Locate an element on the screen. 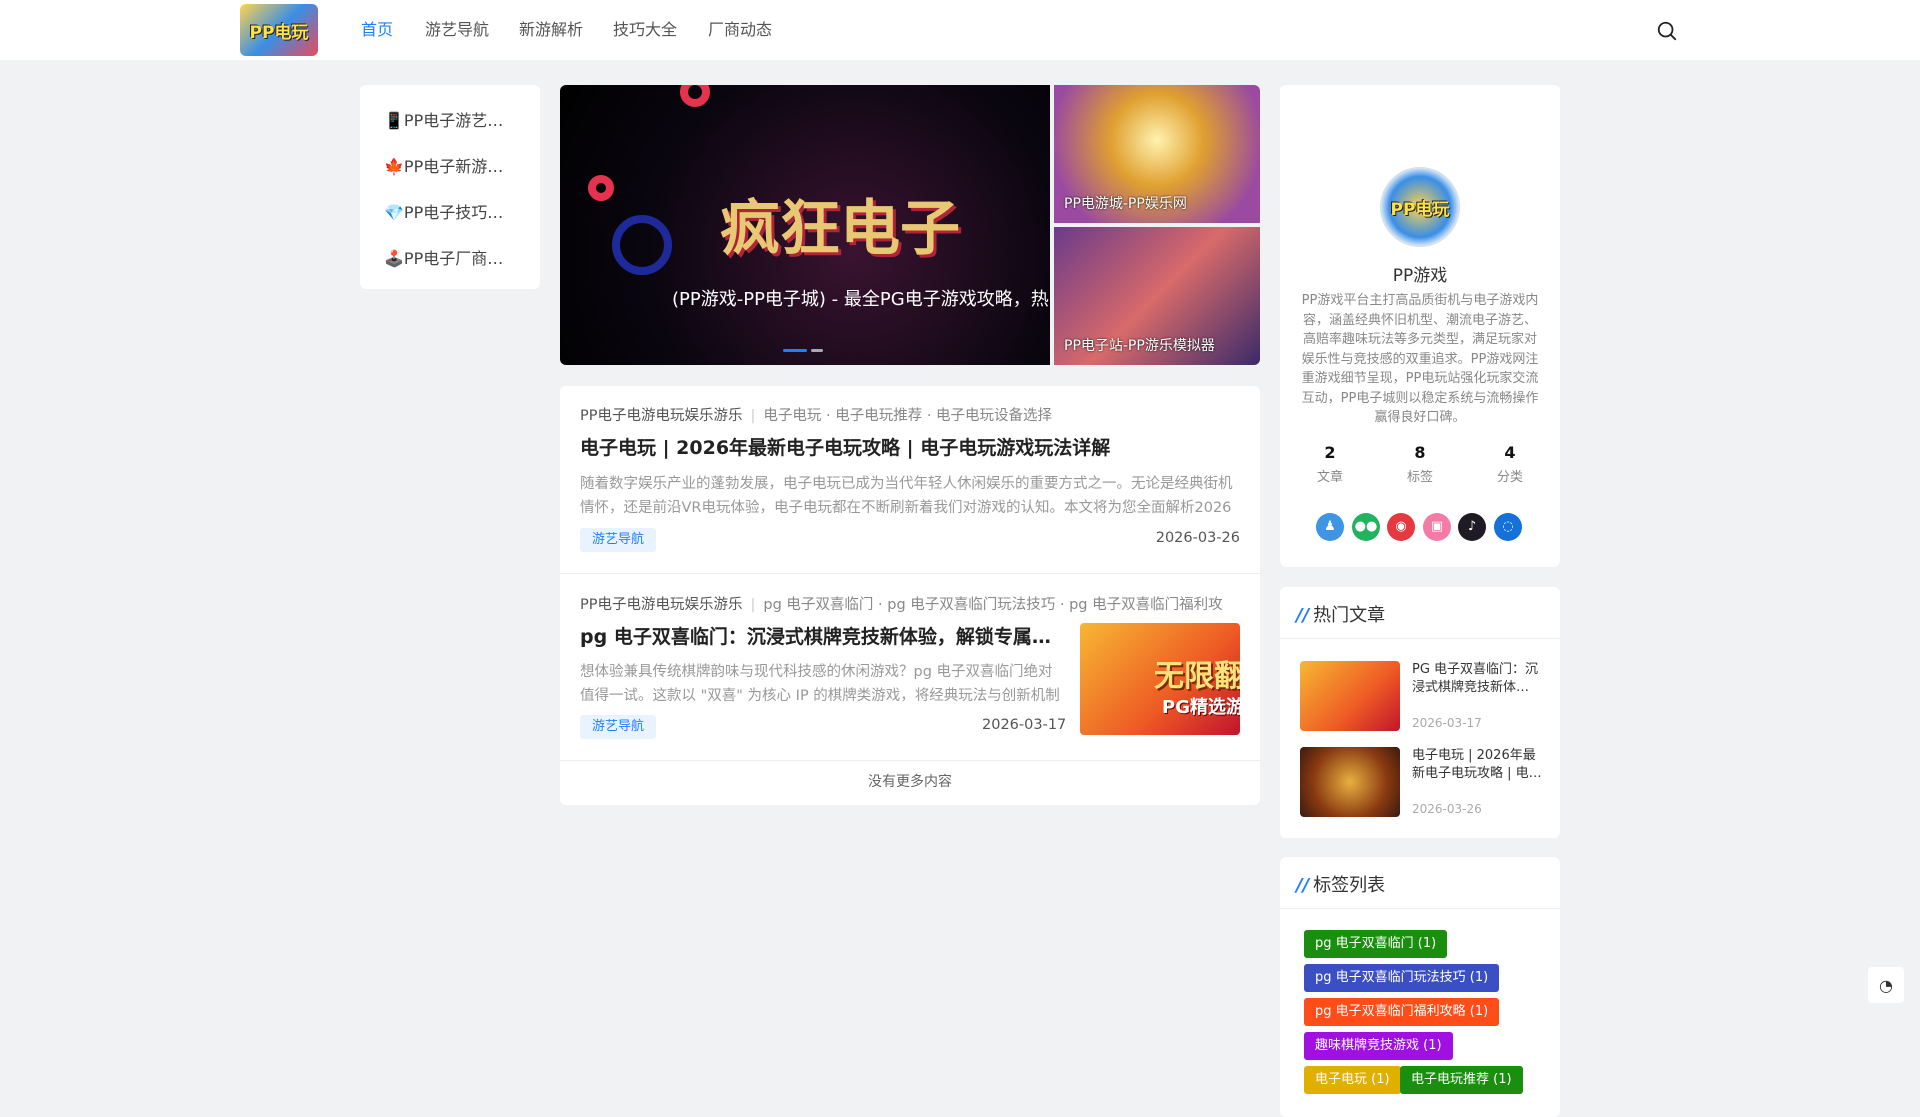 The height and width of the screenshot is (1117, 1920). profile-name: PP游戏 is located at coordinates (1420, 276).